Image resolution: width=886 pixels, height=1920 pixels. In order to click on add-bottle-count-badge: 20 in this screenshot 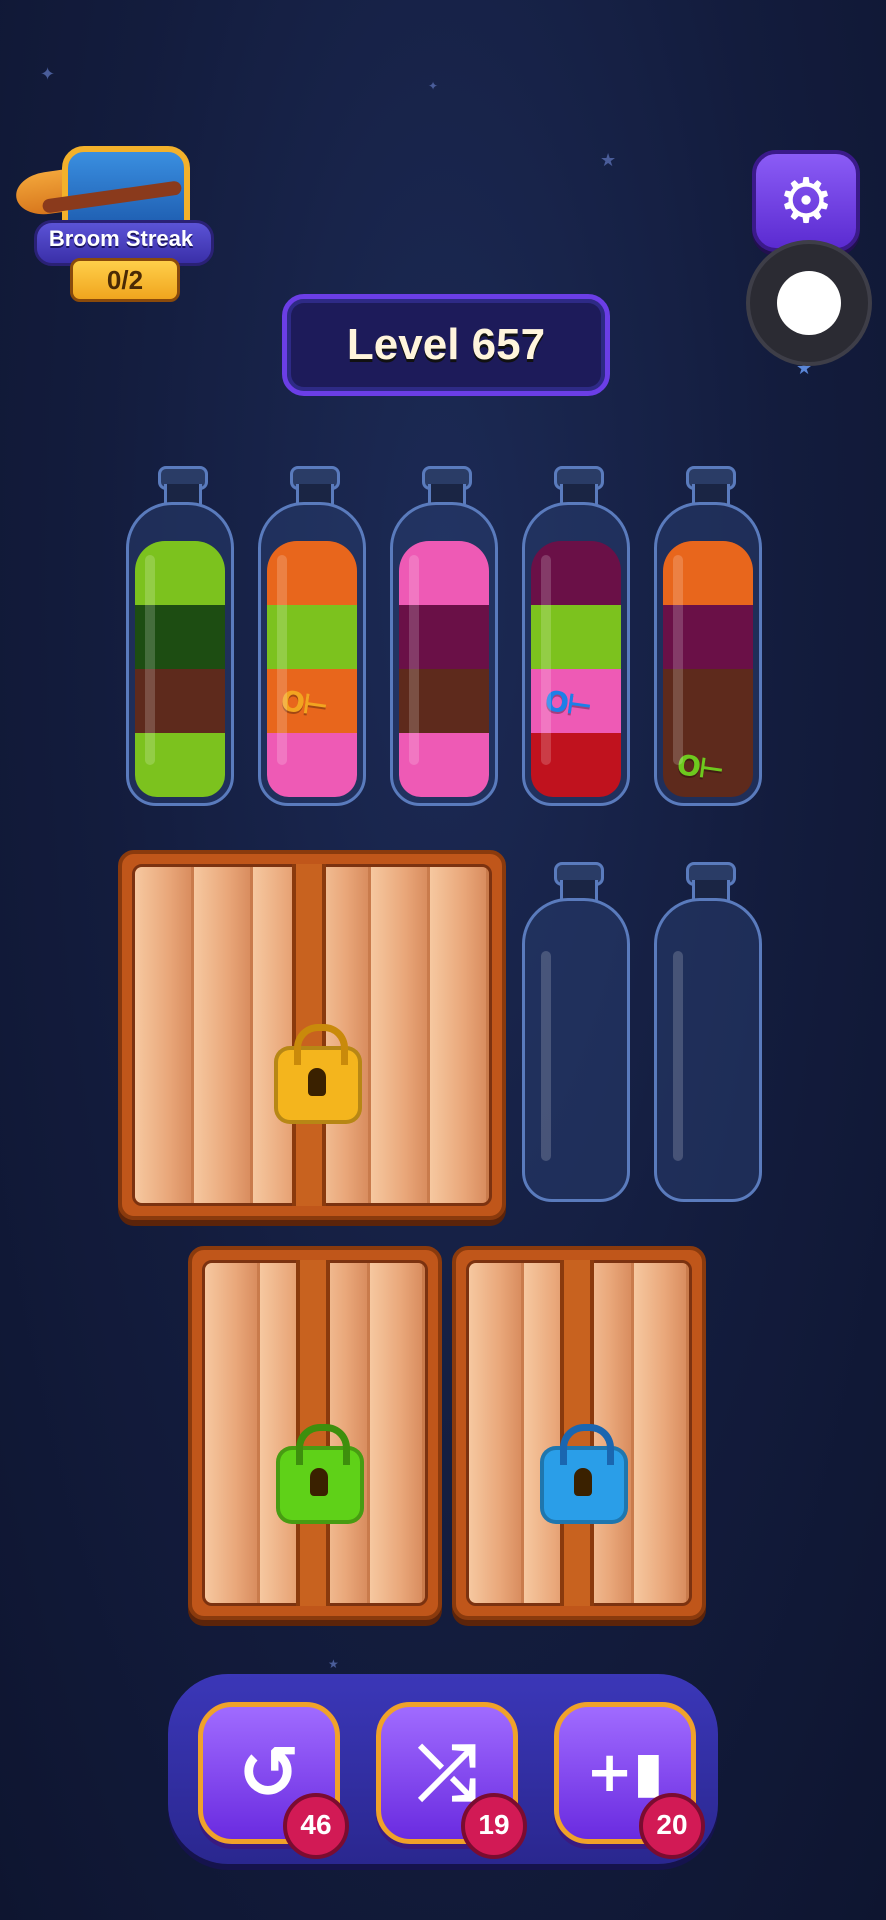, I will do `click(672, 1826)`.